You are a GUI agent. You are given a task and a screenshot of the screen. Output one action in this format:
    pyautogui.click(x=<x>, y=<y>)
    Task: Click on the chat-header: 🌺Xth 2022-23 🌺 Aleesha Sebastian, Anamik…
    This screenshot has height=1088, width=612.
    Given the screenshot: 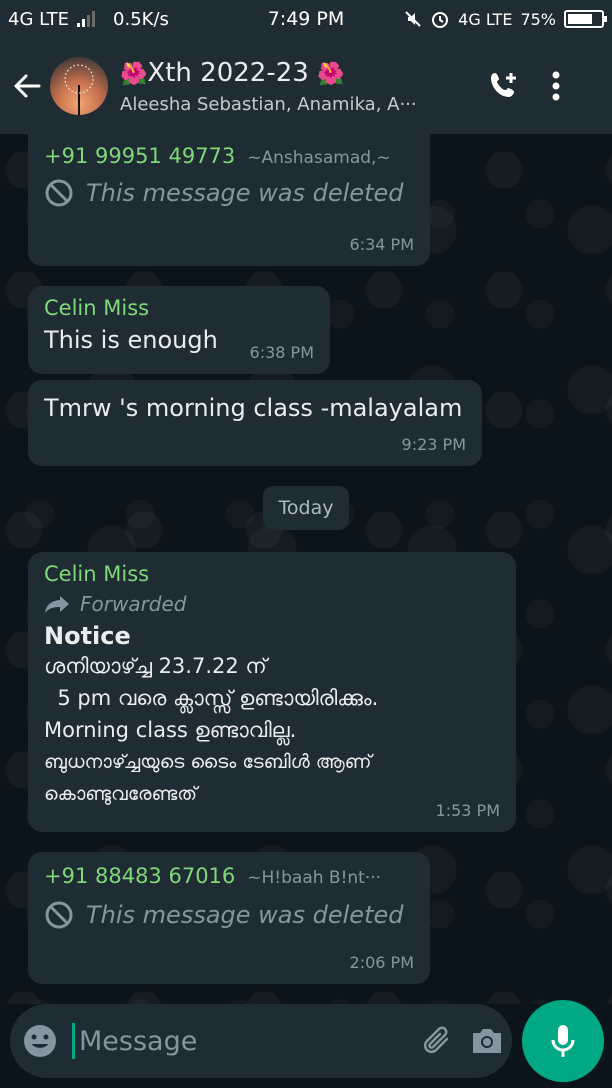 What is the action you would take?
    pyautogui.click(x=306, y=86)
    